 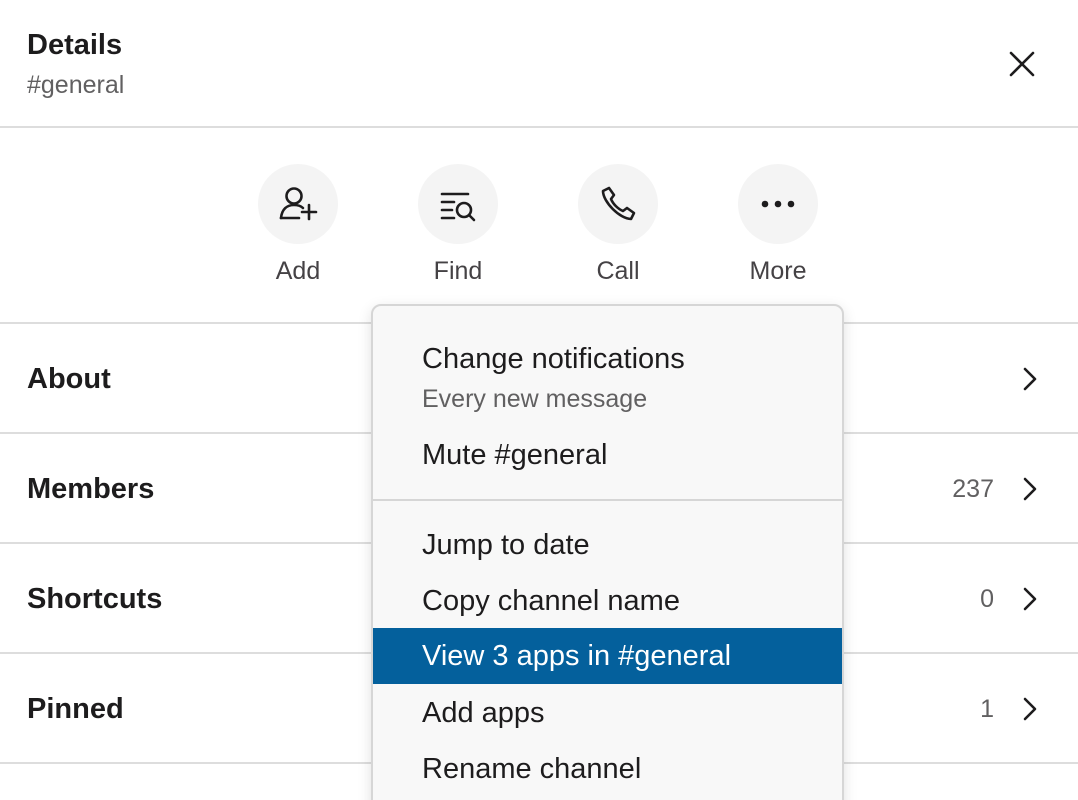 What do you see at coordinates (607, 769) in the screenshot?
I see `rename-channel-item: Rename channel` at bounding box center [607, 769].